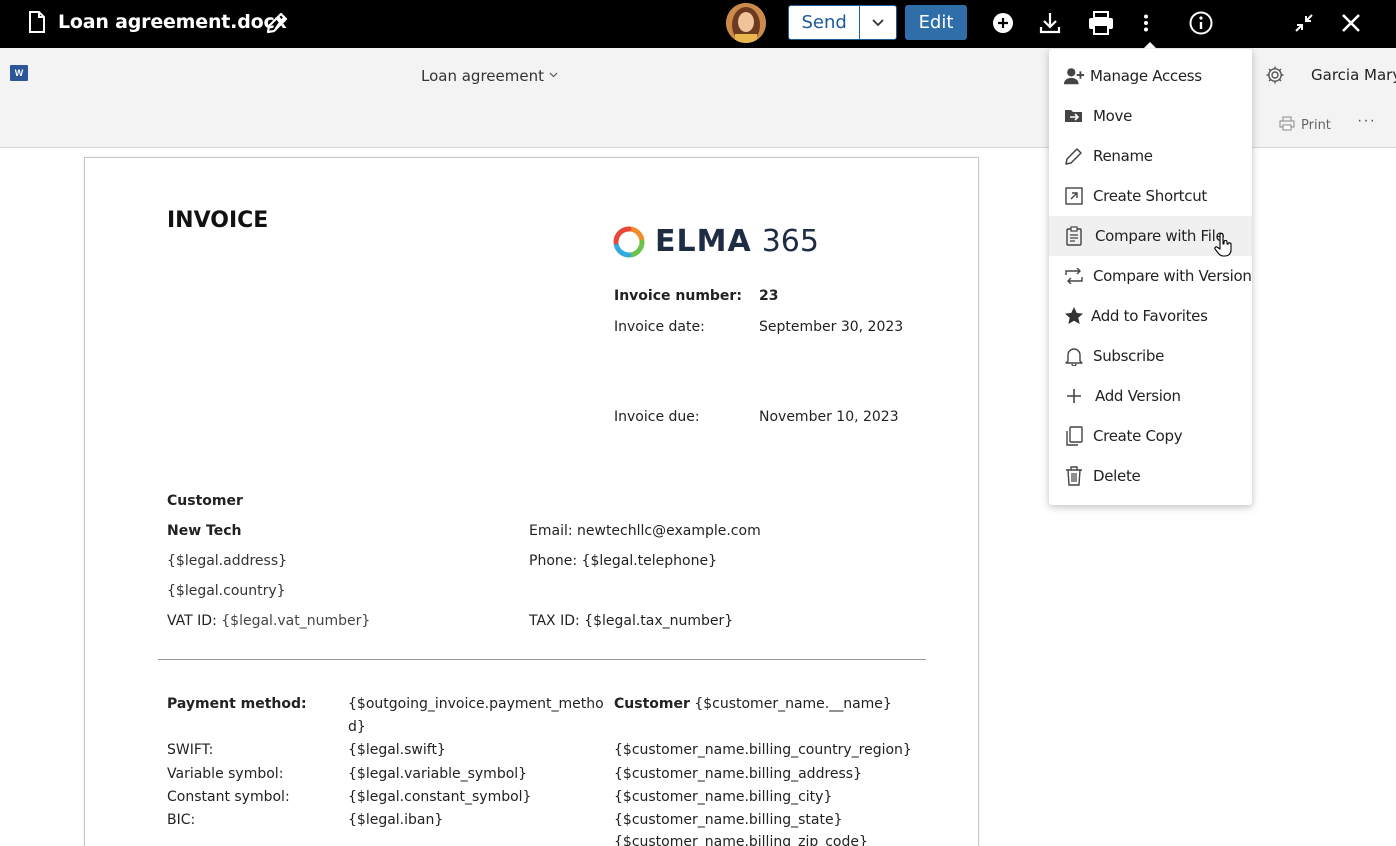  Describe the element at coordinates (438, 774) in the screenshot. I see `variable-symbol-value: {$legal.variable_symbol}` at that location.